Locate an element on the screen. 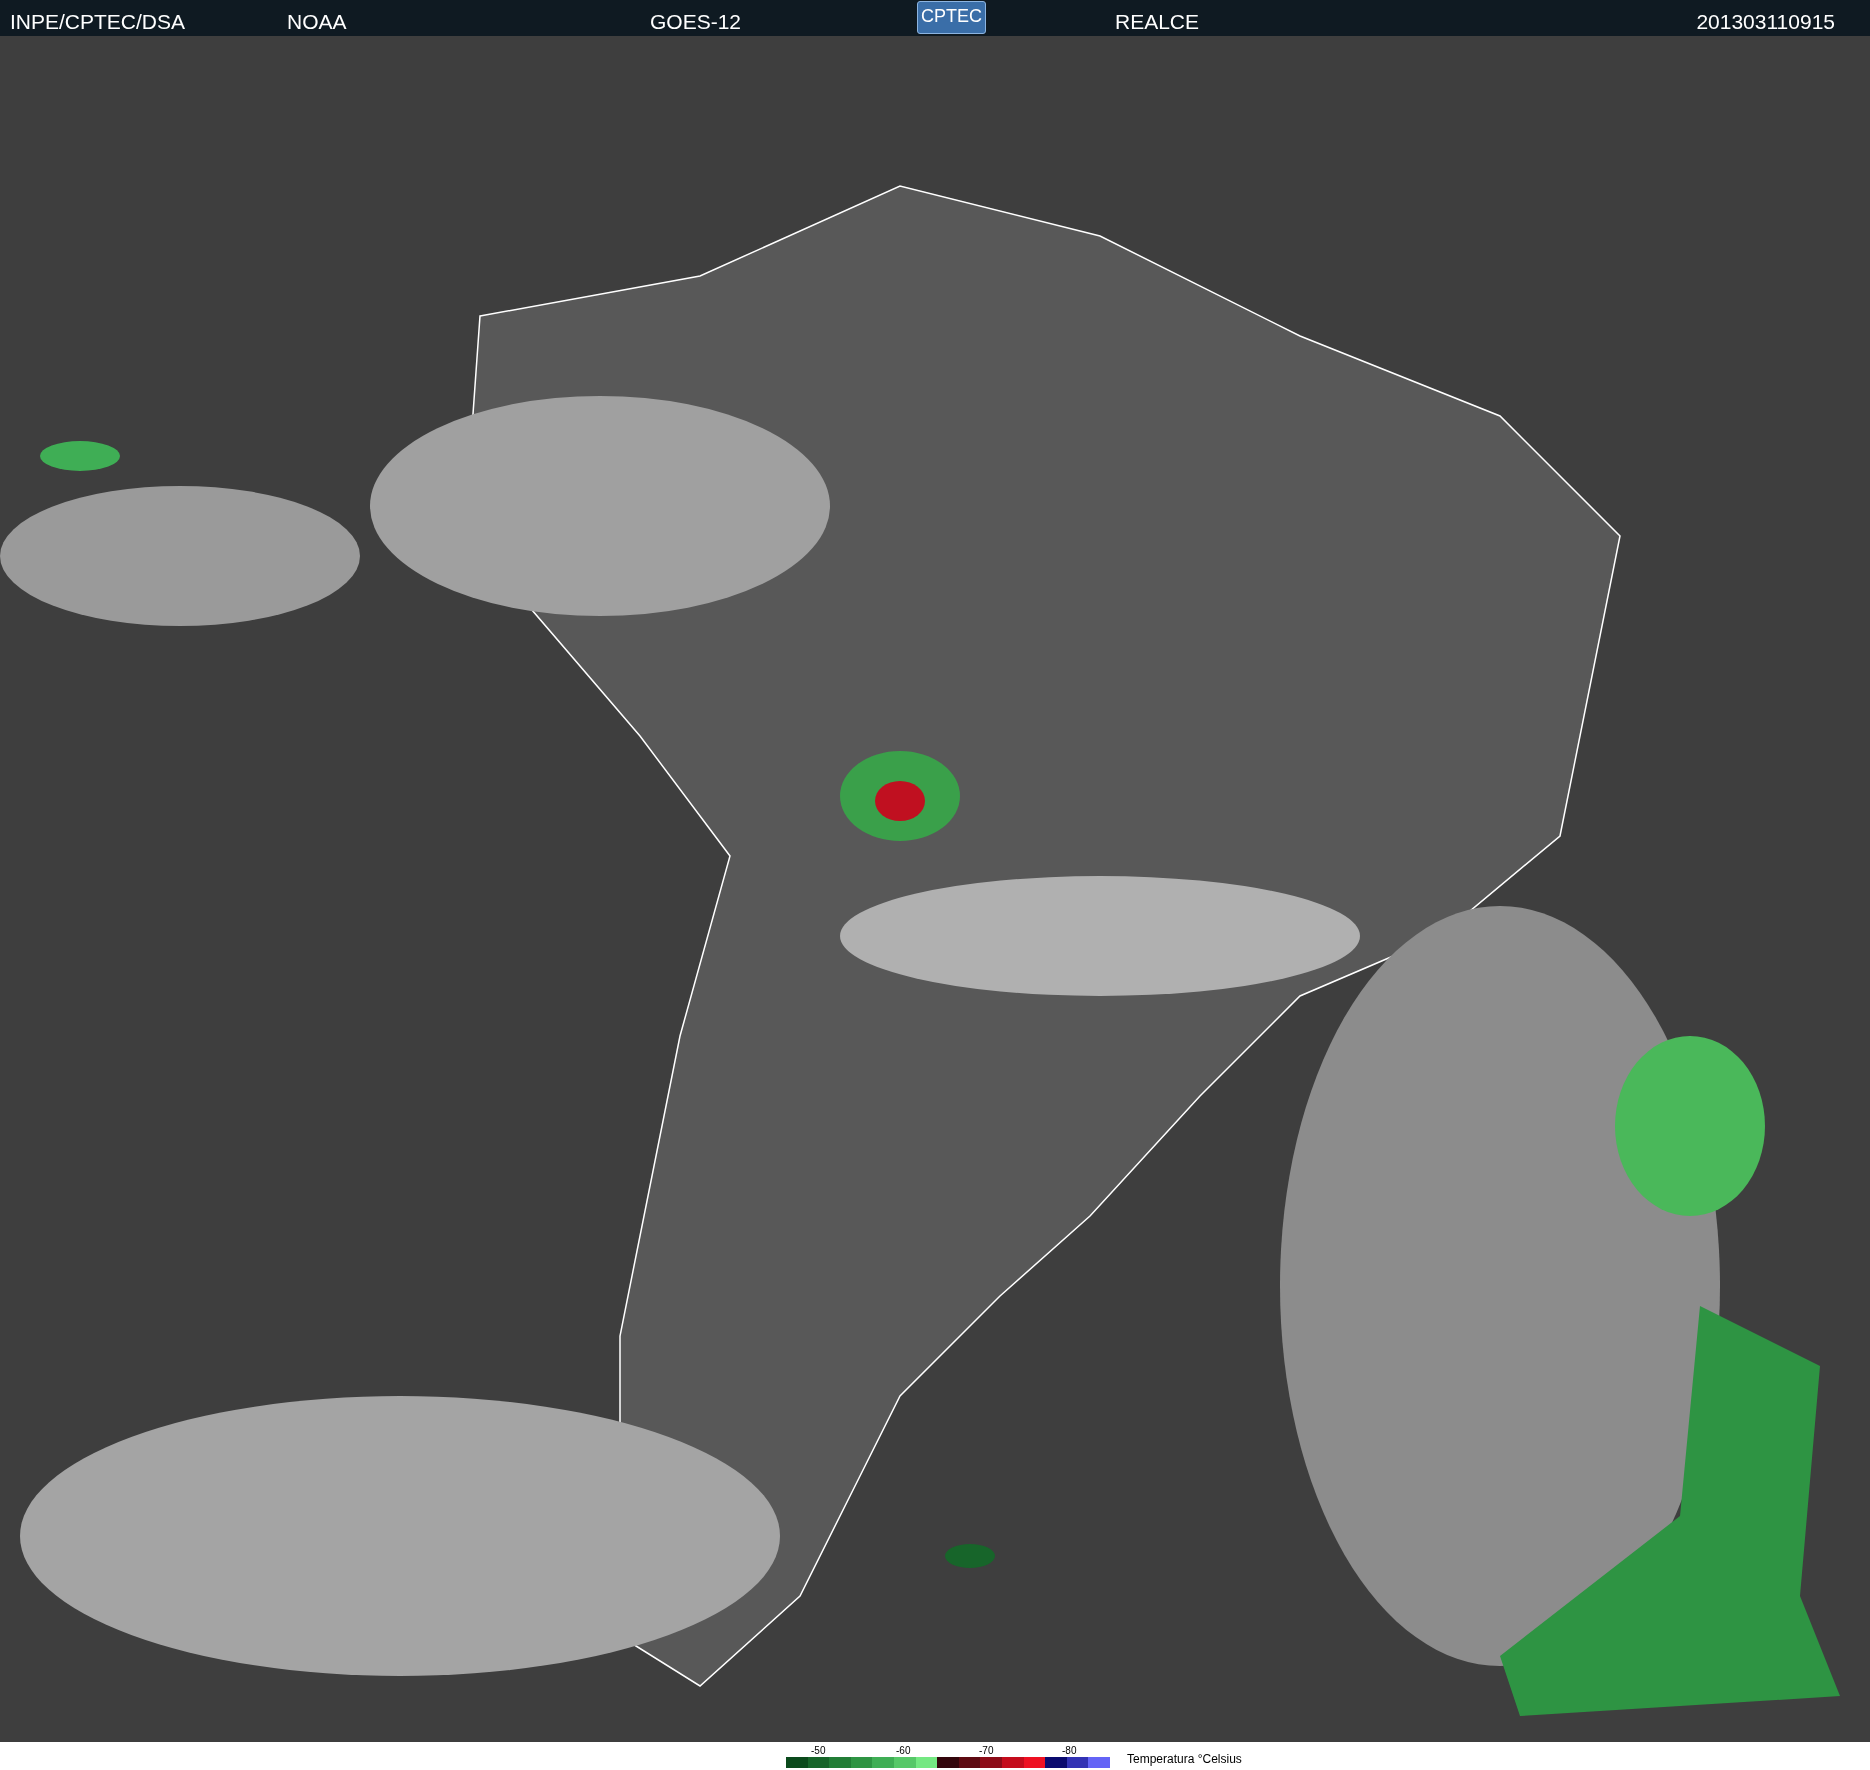 This screenshot has height=1770, width=1870. agency-label: NOAA is located at coordinates (317, 22).